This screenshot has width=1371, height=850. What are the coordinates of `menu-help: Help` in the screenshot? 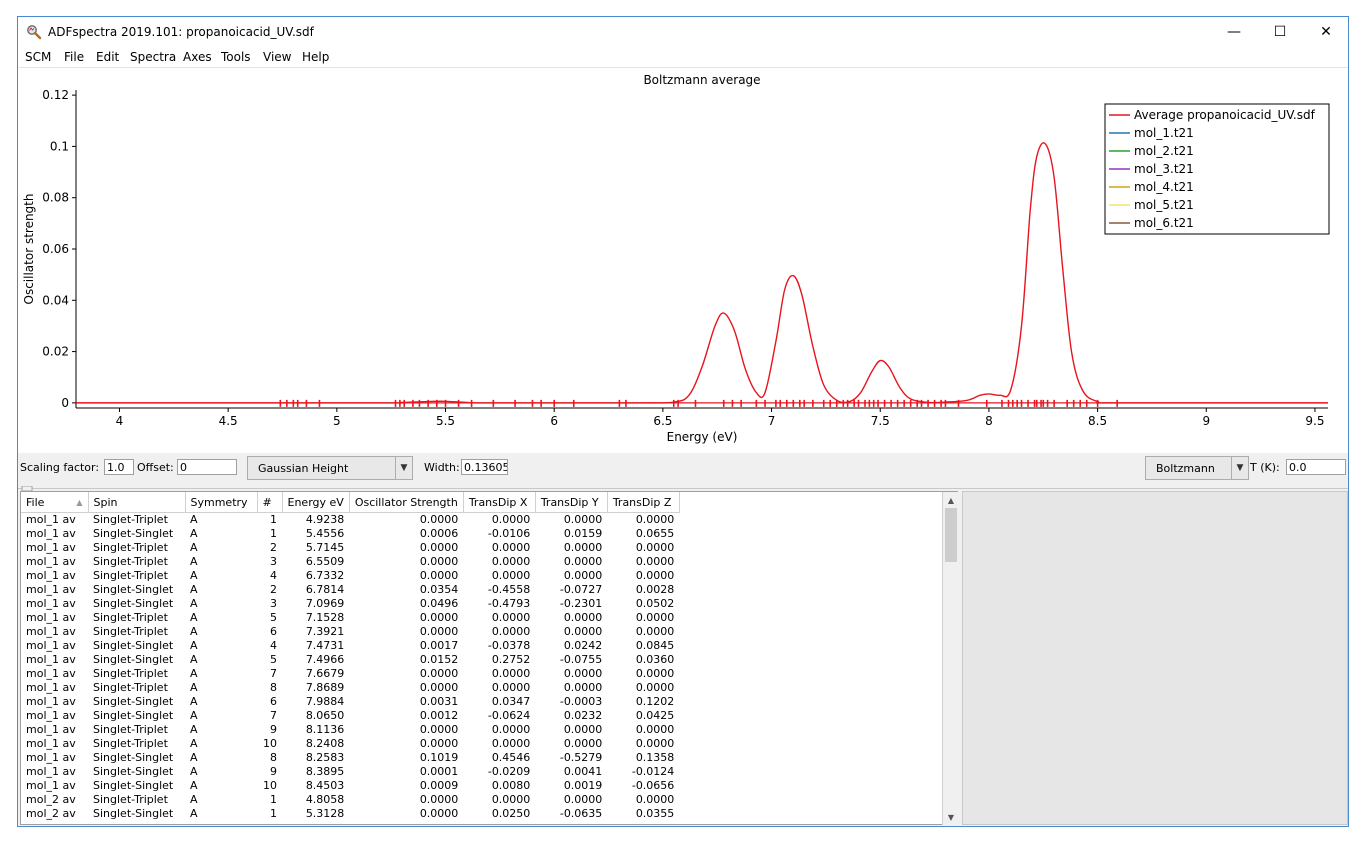 It's located at (315, 57).